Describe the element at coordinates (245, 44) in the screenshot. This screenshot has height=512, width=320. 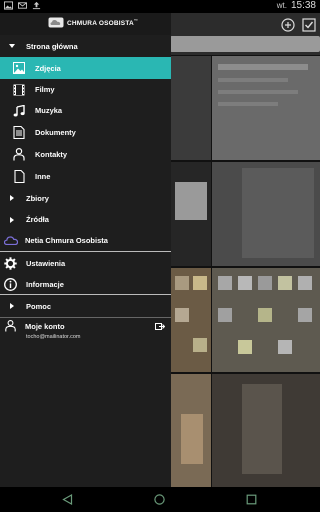
I see `search-bar` at that location.